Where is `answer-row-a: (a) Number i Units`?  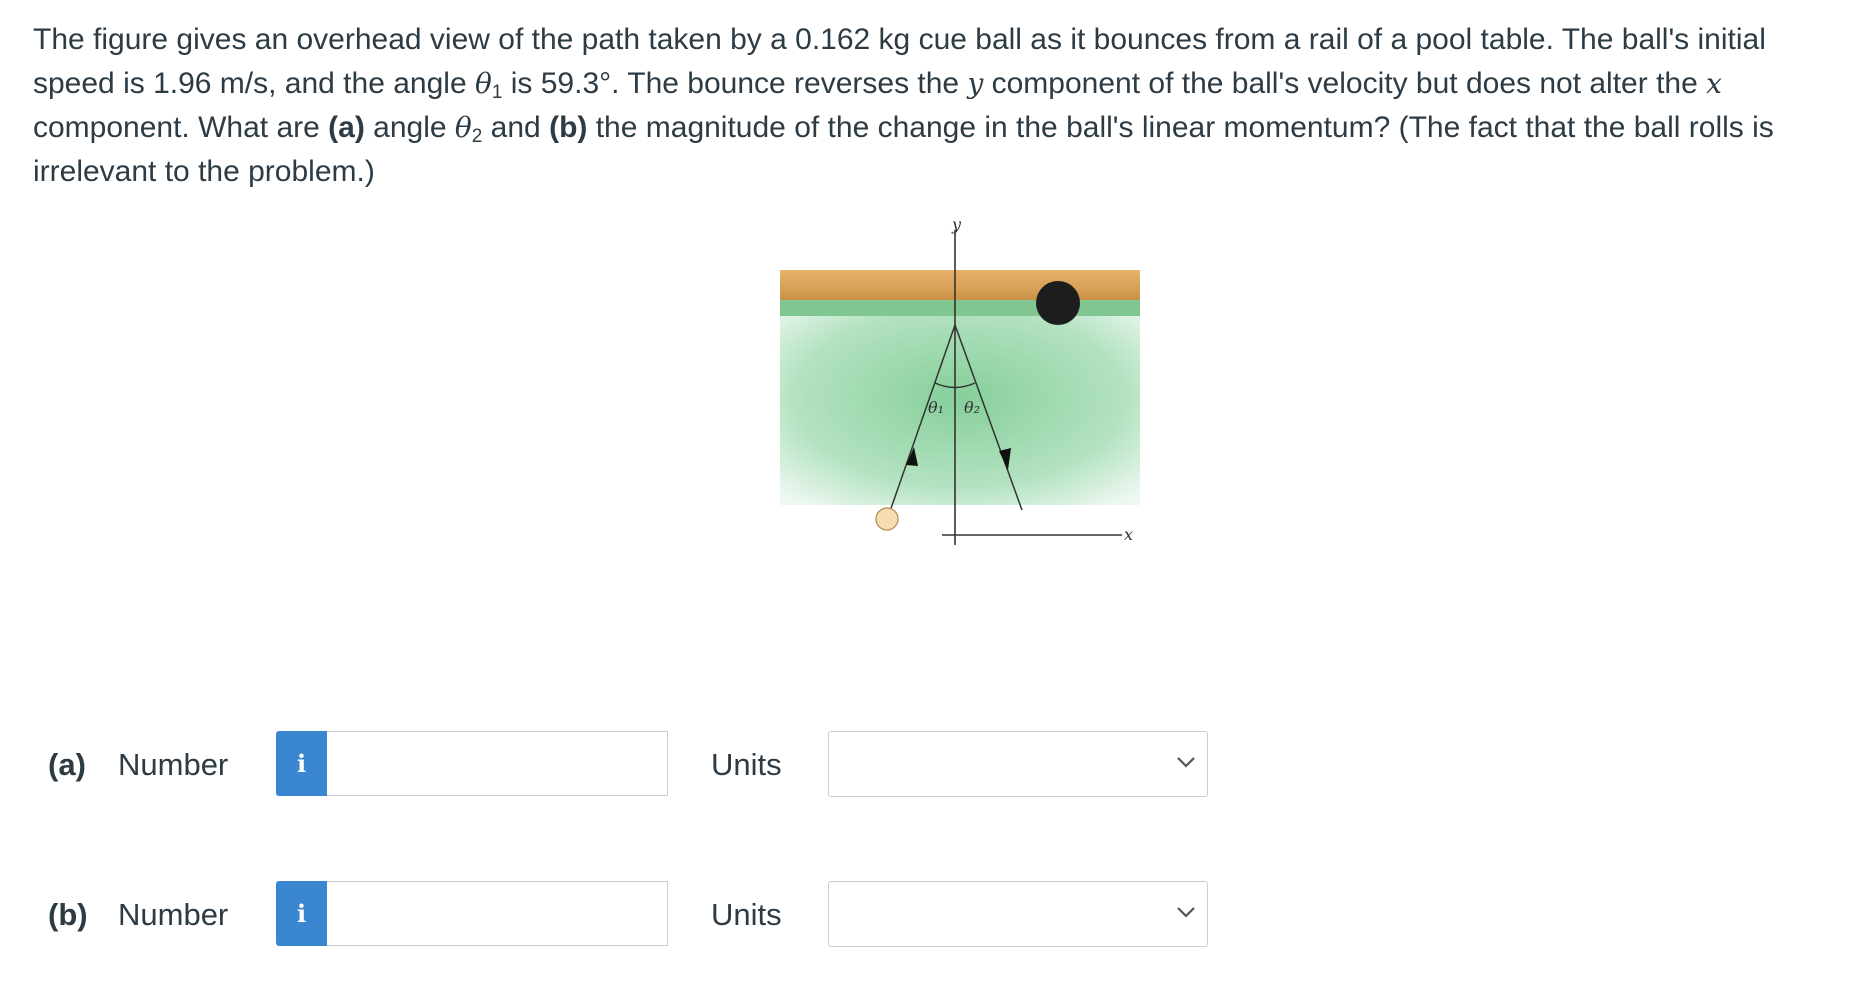 answer-row-a: (a) Number i Units is located at coordinates (650, 764).